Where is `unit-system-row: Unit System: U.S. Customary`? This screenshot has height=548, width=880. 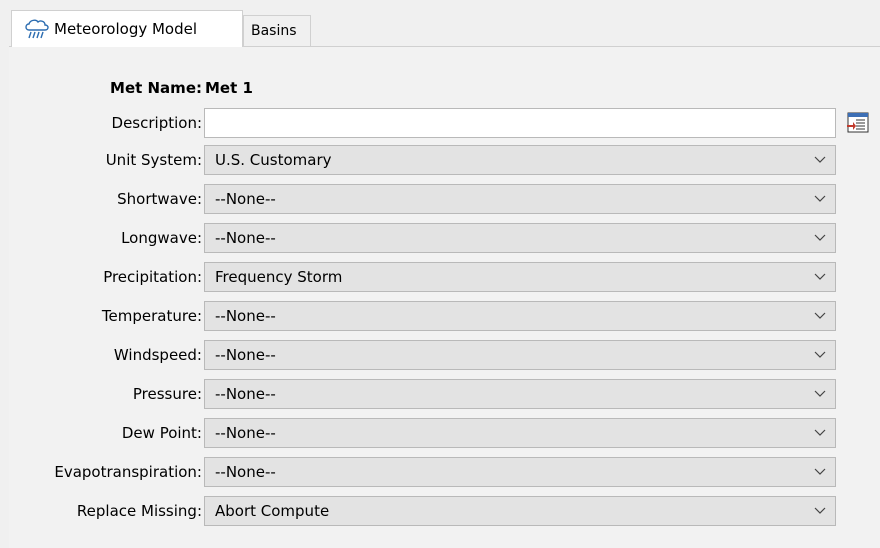 unit-system-row: Unit System: U.S. Customary is located at coordinates (440, 160).